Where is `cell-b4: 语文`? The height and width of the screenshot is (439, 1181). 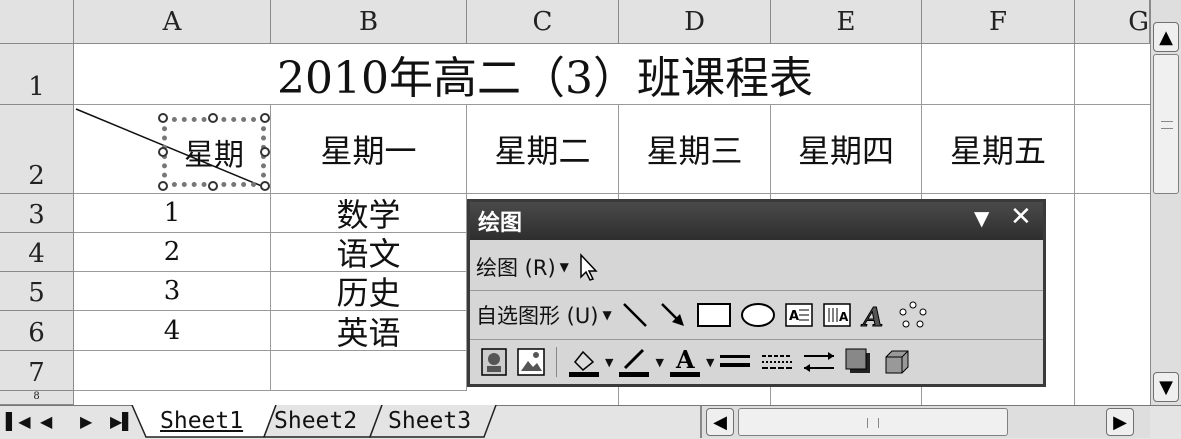 cell-b4: 语文 is located at coordinates (369, 253).